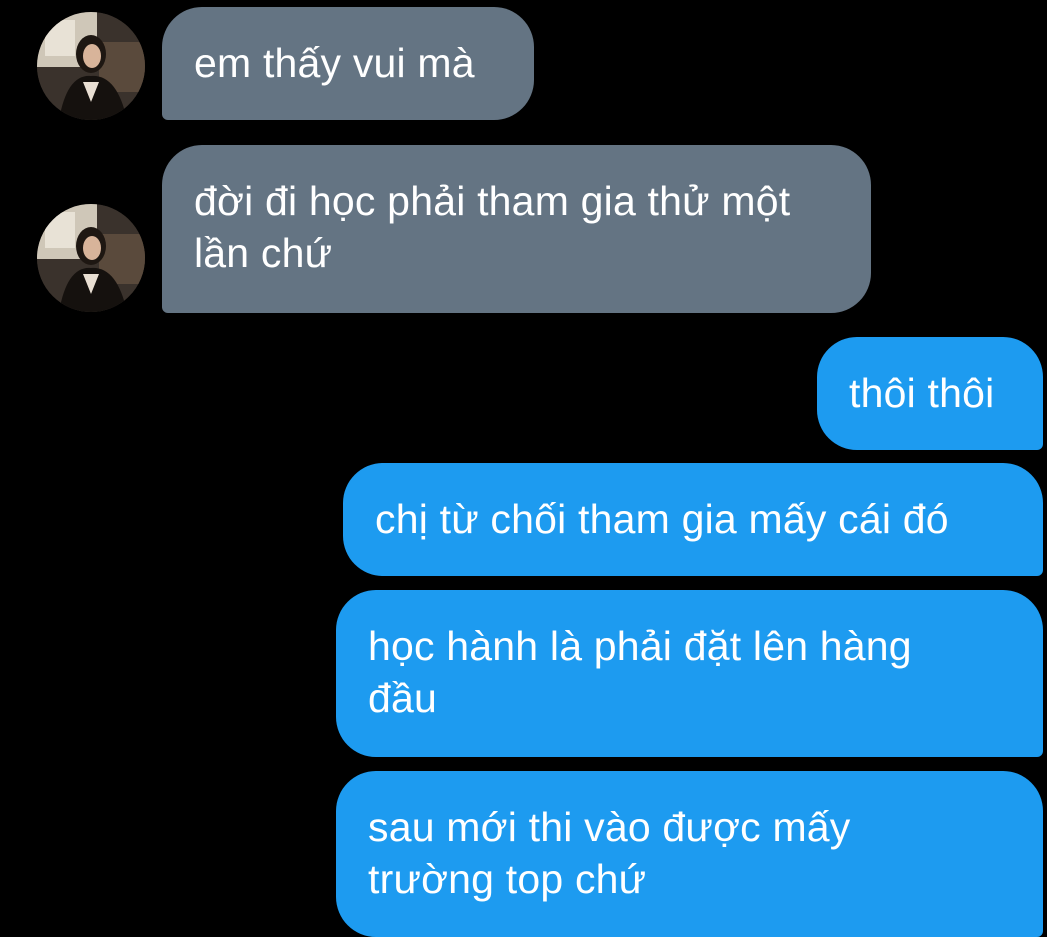 Image resolution: width=1047 pixels, height=937 pixels. What do you see at coordinates (609, 853) in the screenshot?
I see `message-text: sau mới thi vào được mấy trường top chứ` at bounding box center [609, 853].